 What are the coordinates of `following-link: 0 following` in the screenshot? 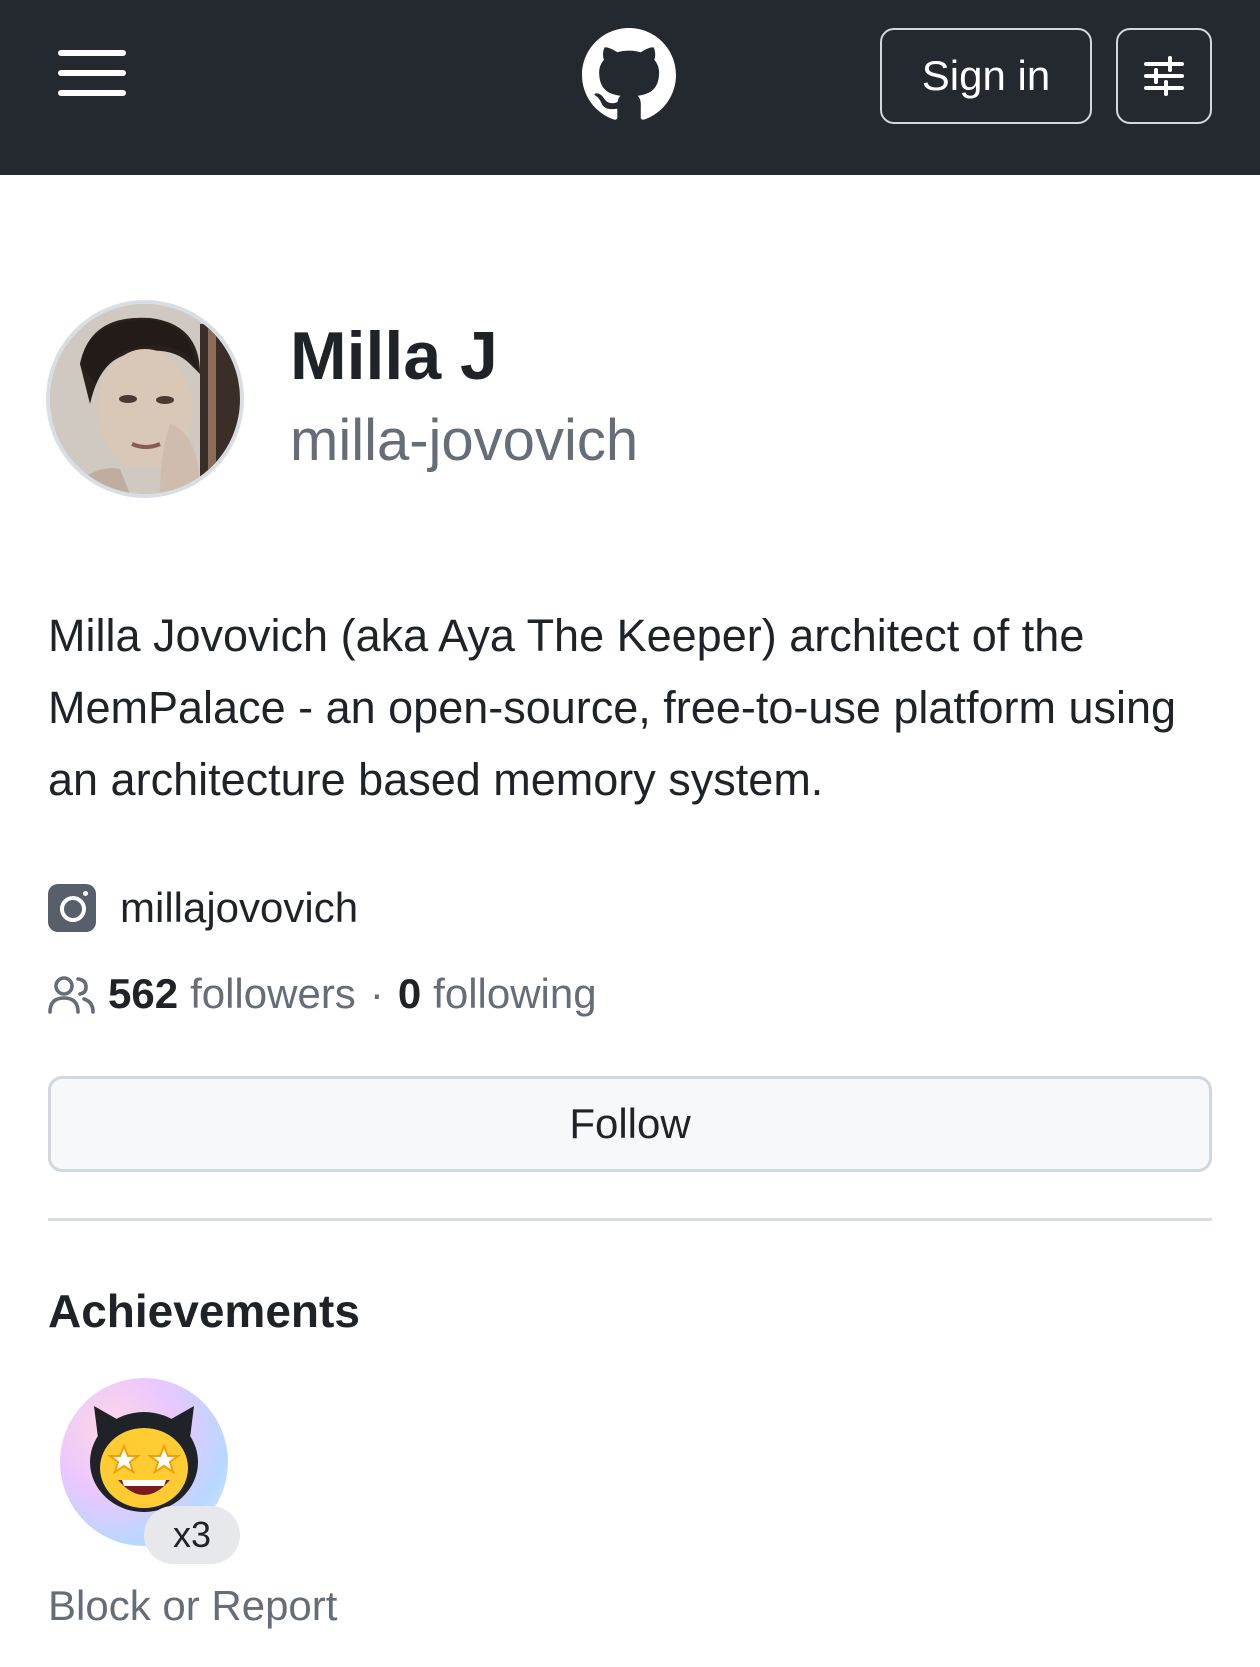 It's located at (497, 994).